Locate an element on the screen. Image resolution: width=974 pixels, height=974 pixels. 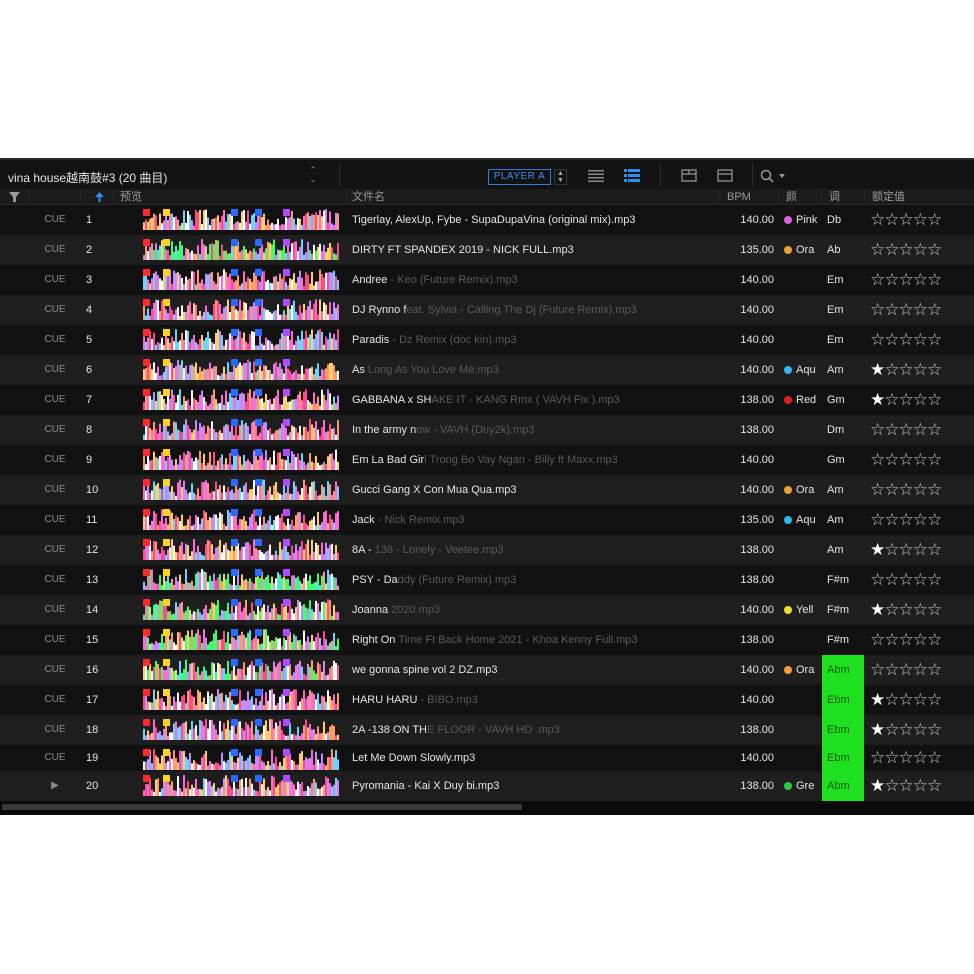
column-bpm: BPM is located at coordinates (739, 197).